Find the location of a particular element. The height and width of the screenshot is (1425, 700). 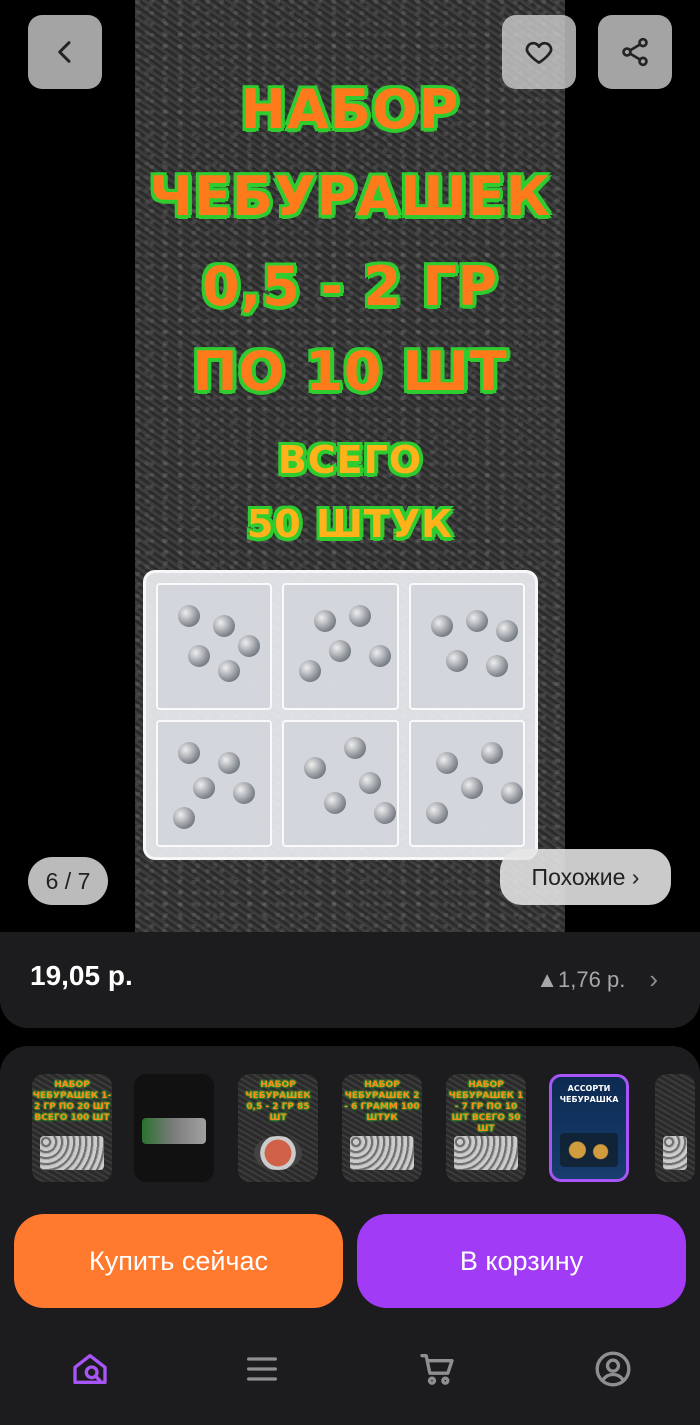

action-bar: Купить сейчас В корзину is located at coordinates (350, 1263).